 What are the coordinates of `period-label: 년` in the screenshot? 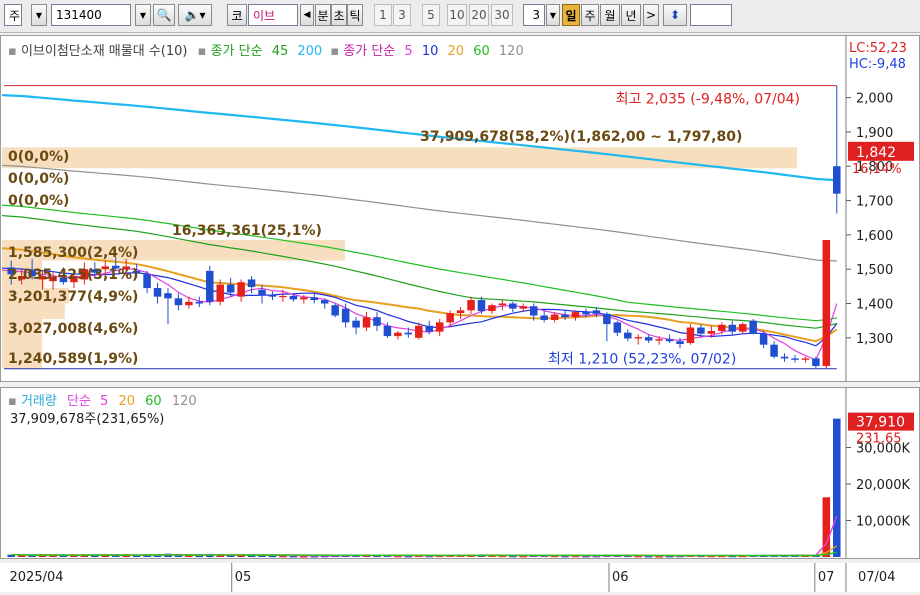 It's located at (631, 15).